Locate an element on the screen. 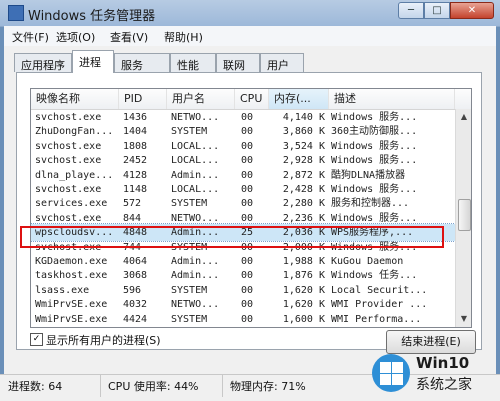  tab-services: 服务 is located at coordinates (142, 62).